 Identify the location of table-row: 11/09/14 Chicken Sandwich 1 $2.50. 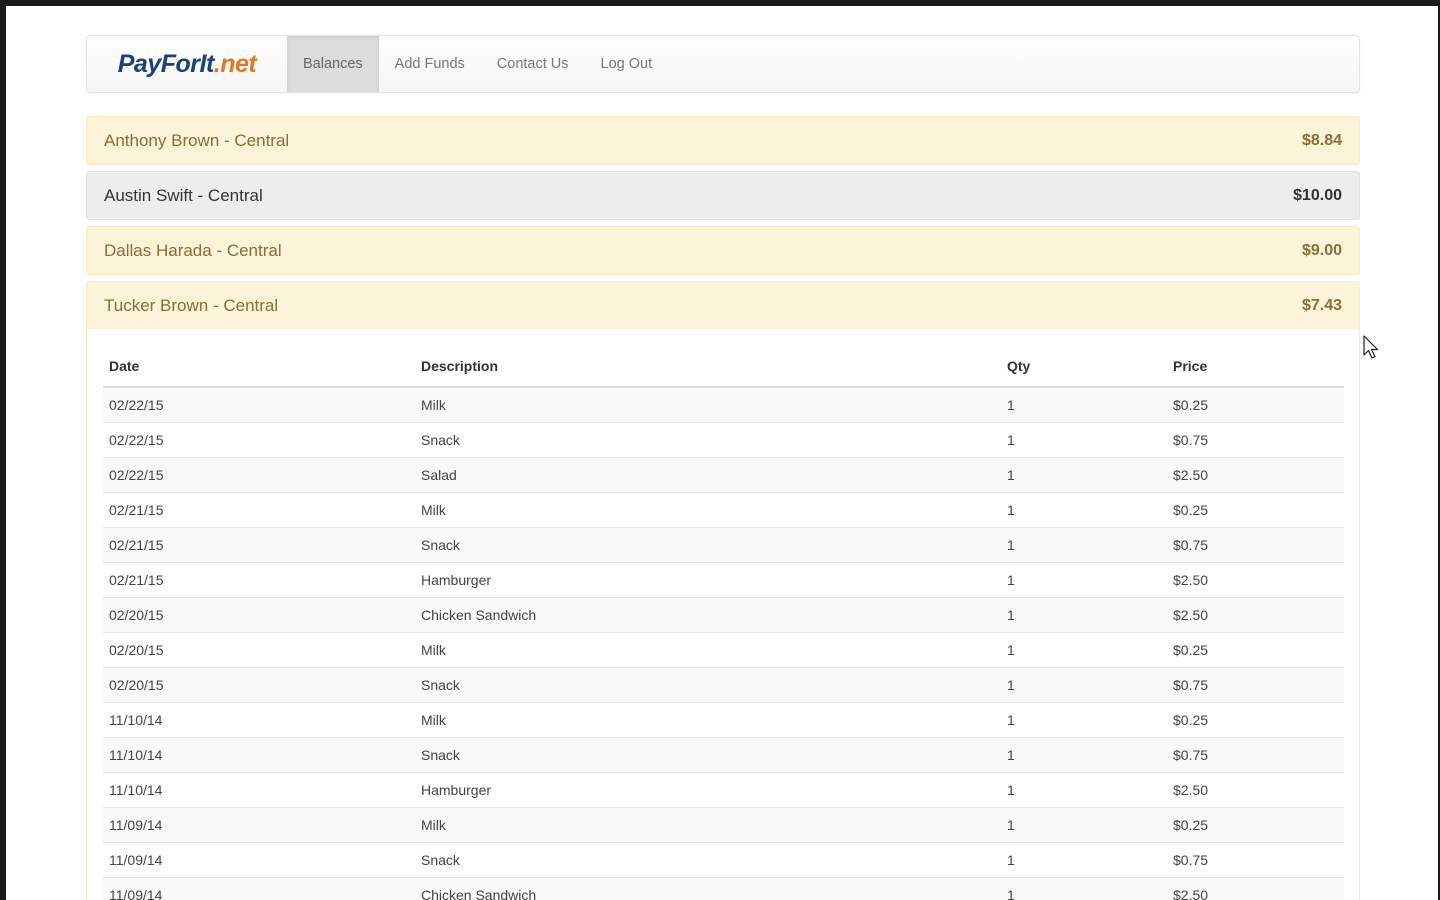
(723, 888).